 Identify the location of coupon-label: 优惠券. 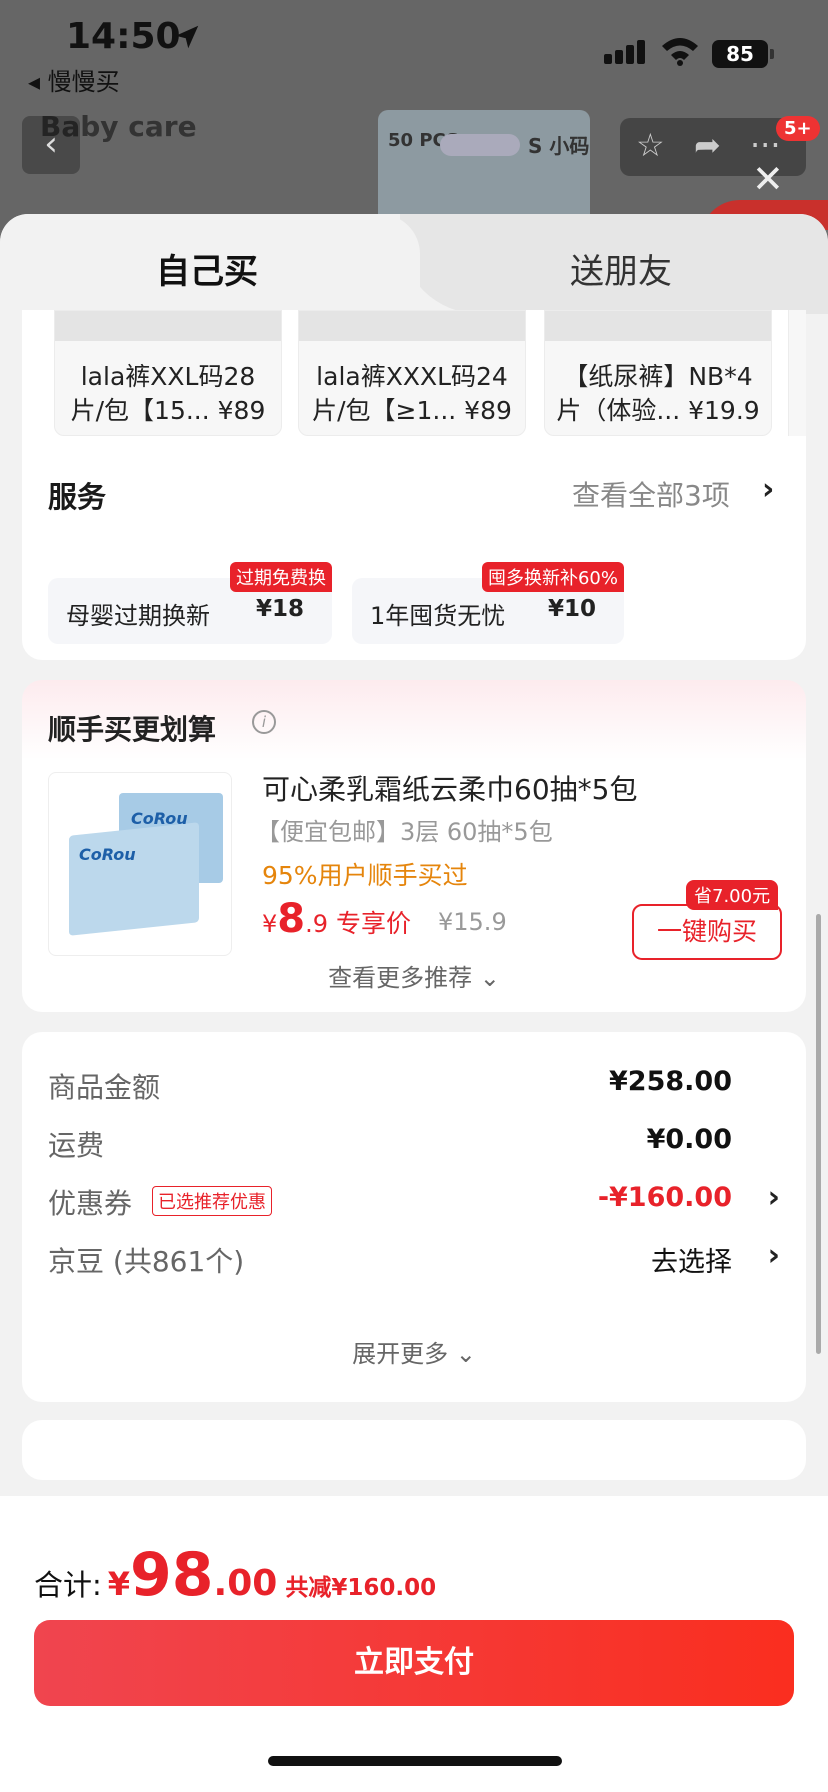
(90, 1203).